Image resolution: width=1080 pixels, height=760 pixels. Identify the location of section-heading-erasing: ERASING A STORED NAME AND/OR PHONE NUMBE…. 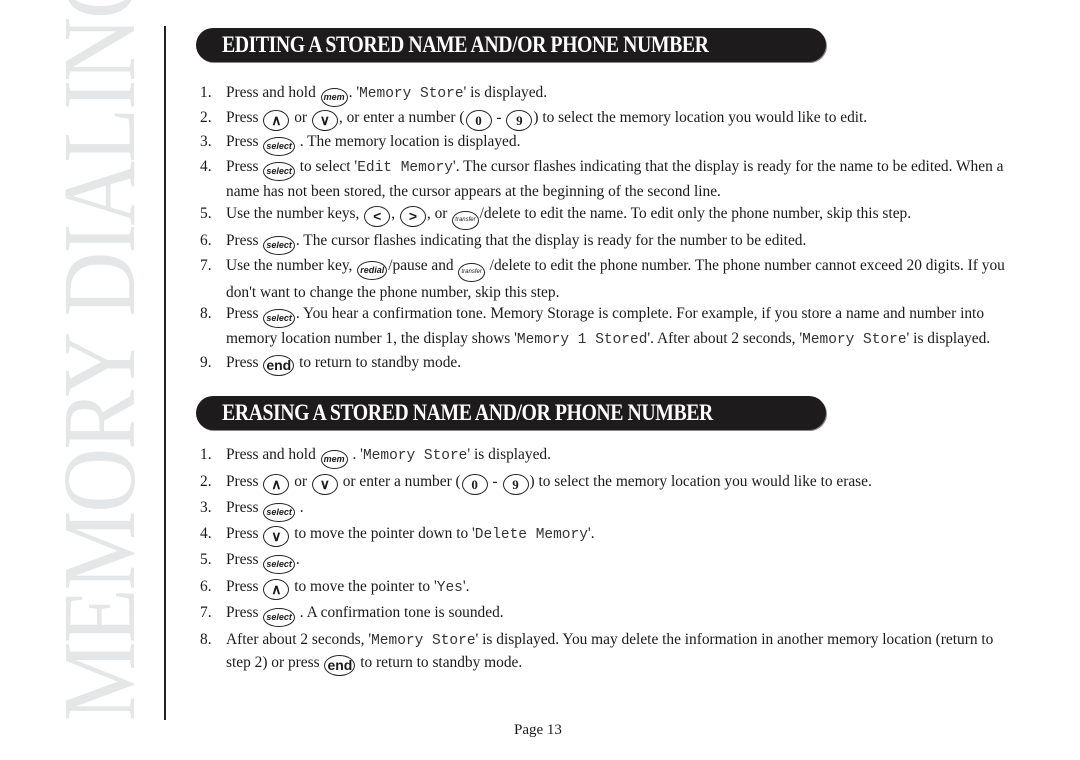
(511, 413).